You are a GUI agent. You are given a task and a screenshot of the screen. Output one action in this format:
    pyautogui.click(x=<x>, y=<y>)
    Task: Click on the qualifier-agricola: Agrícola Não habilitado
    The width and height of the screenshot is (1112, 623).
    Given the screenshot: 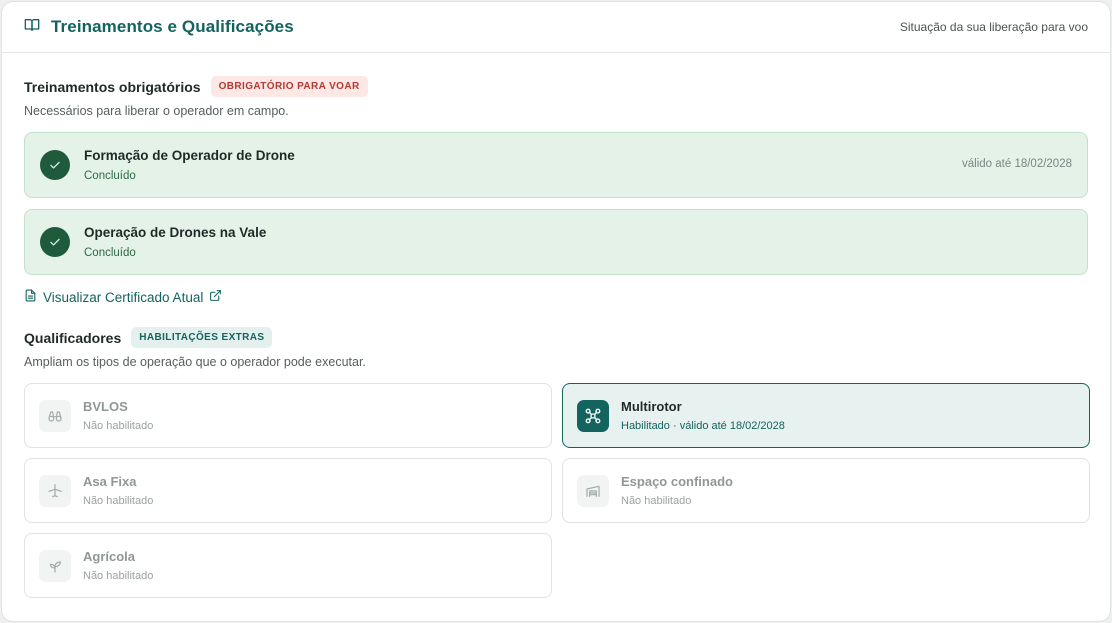 What is the action you would take?
    pyautogui.click(x=288, y=565)
    